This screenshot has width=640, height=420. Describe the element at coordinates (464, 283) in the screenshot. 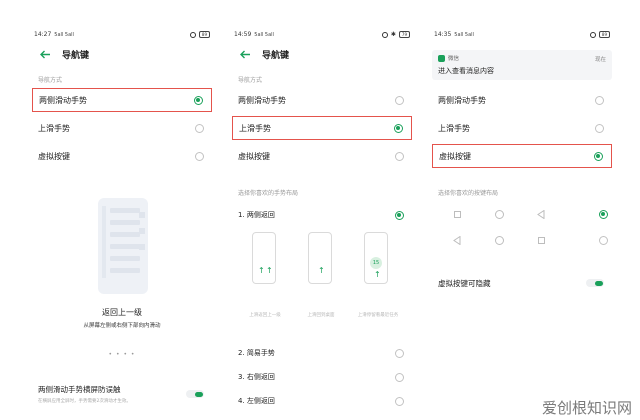

I see `hideable-label: 虚拟按键可隐藏` at that location.